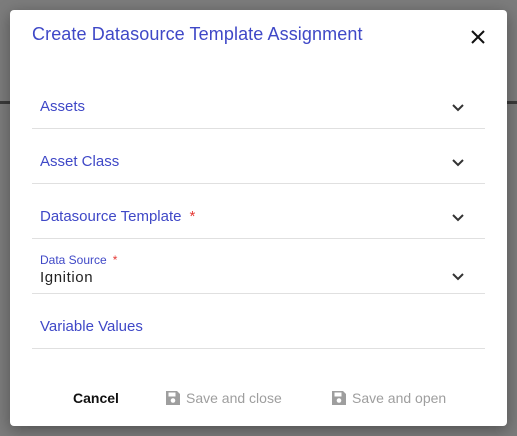 The width and height of the screenshot is (517, 436). I want to click on backdrop-divider-left, so click(5, 102).